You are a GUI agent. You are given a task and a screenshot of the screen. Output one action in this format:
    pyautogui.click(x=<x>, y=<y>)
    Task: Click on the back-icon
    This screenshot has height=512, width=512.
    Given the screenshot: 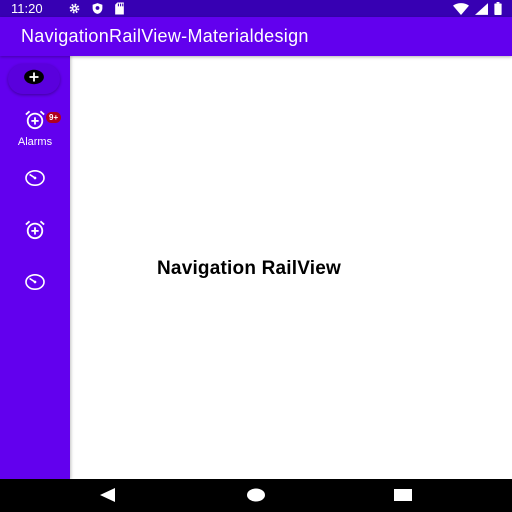 What is the action you would take?
    pyautogui.click(x=107, y=497)
    